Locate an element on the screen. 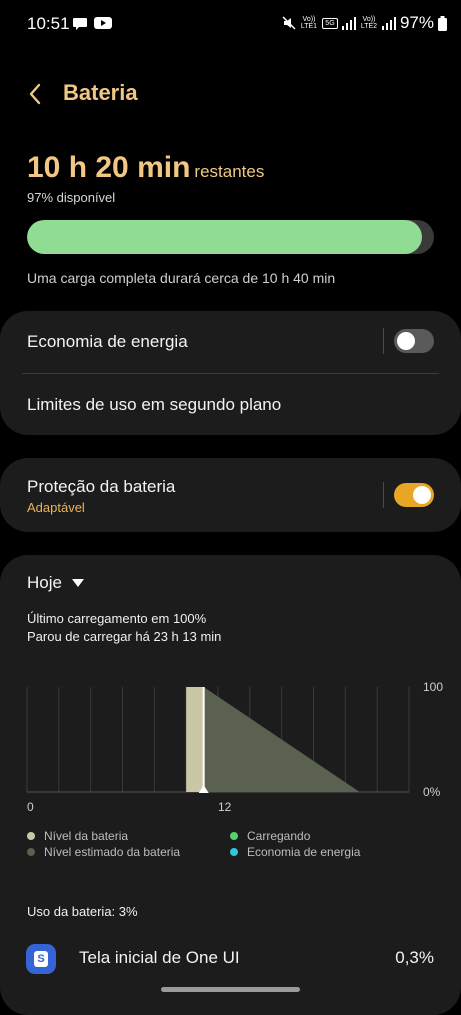  status-bar: 10:51 Vo)) LTE1 5G Vo)) LTE2 97% is located at coordinates (230, 24).